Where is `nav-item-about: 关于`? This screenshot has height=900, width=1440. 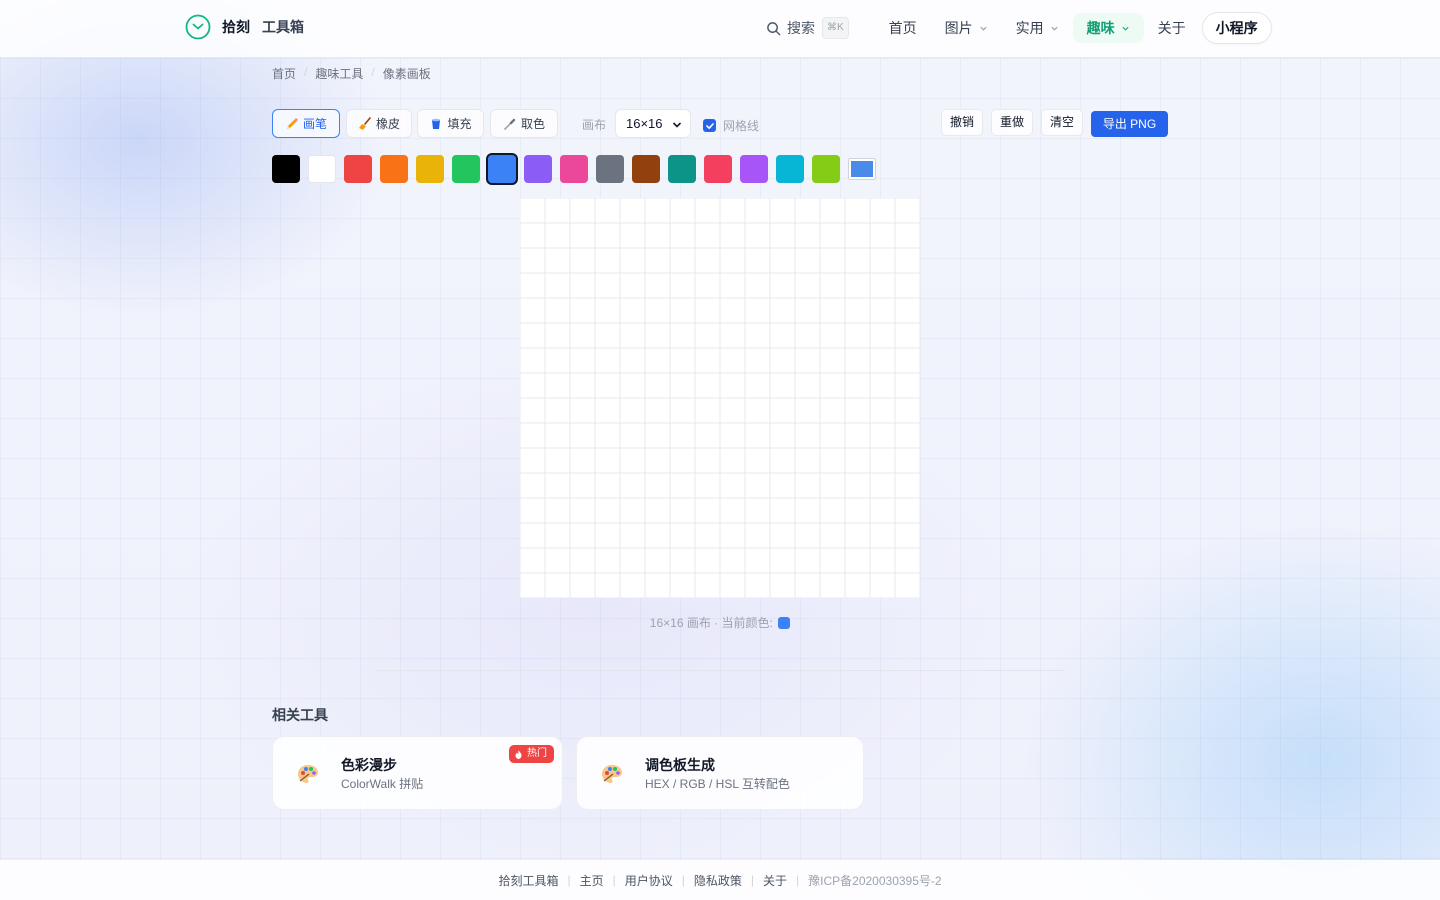 nav-item-about: 关于 is located at coordinates (1172, 28).